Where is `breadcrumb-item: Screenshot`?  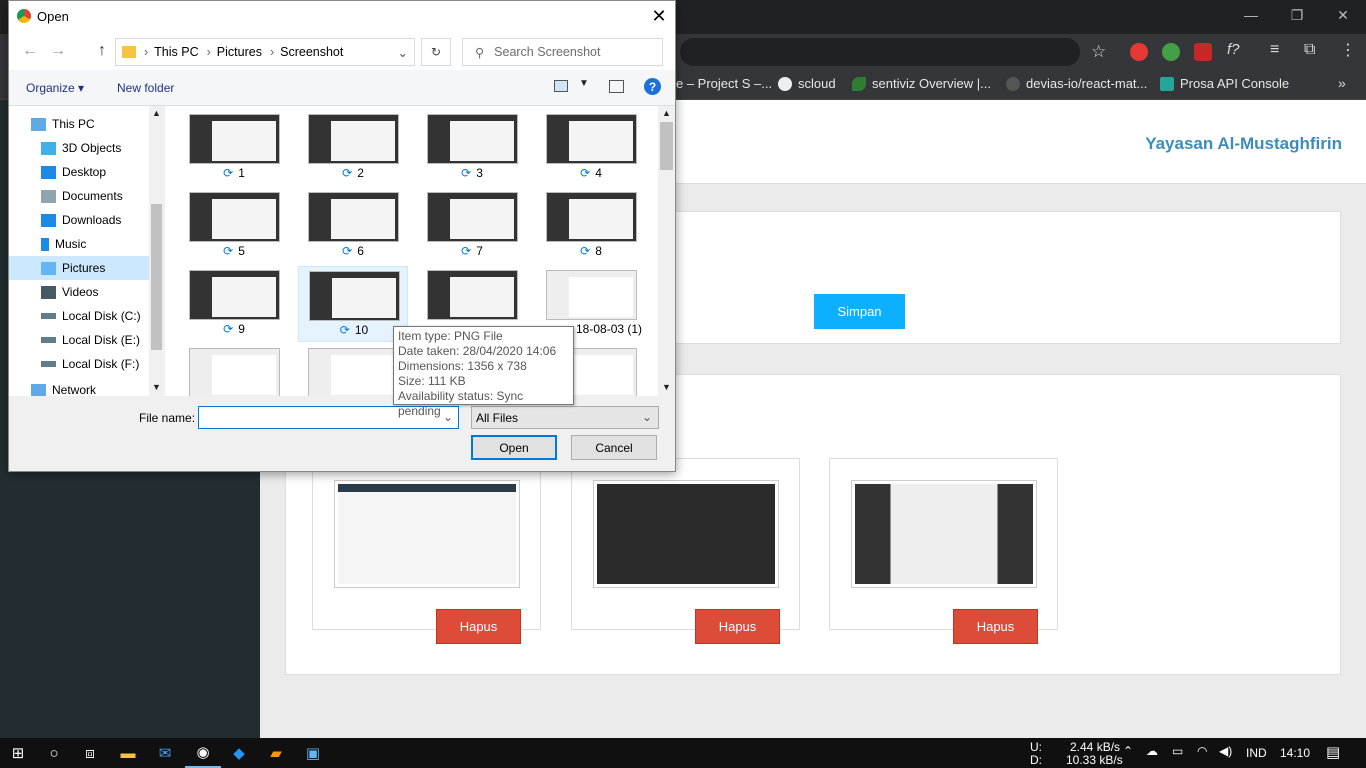 breadcrumb-item: Screenshot is located at coordinates (311, 52).